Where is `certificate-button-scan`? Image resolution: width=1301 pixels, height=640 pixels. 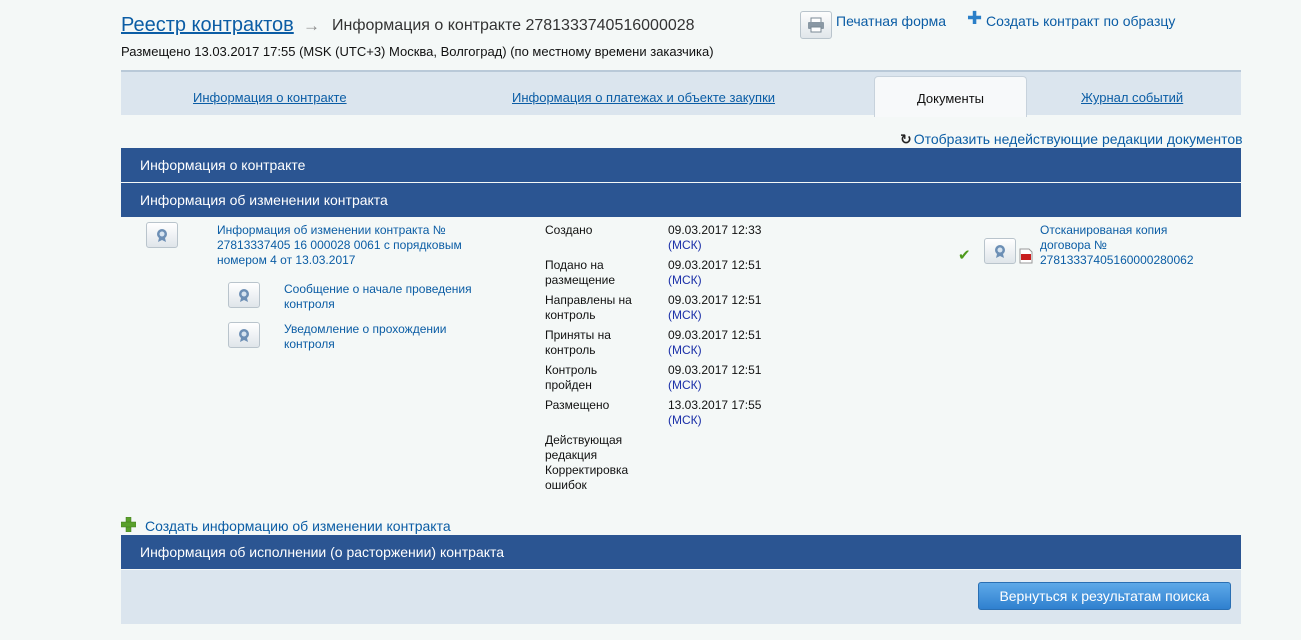 certificate-button-scan is located at coordinates (1000, 251).